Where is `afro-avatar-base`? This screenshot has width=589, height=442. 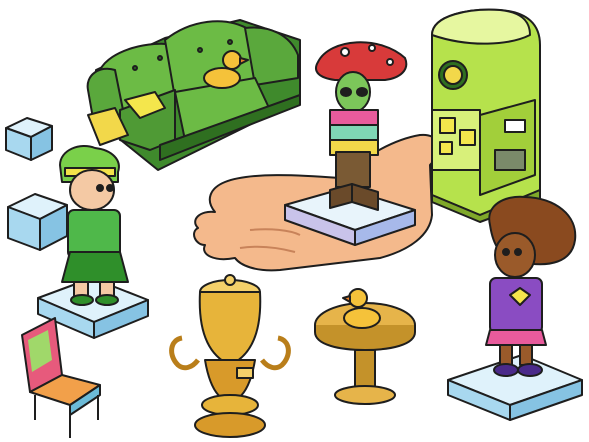
afro-avatar-base is located at coordinates (515, 387).